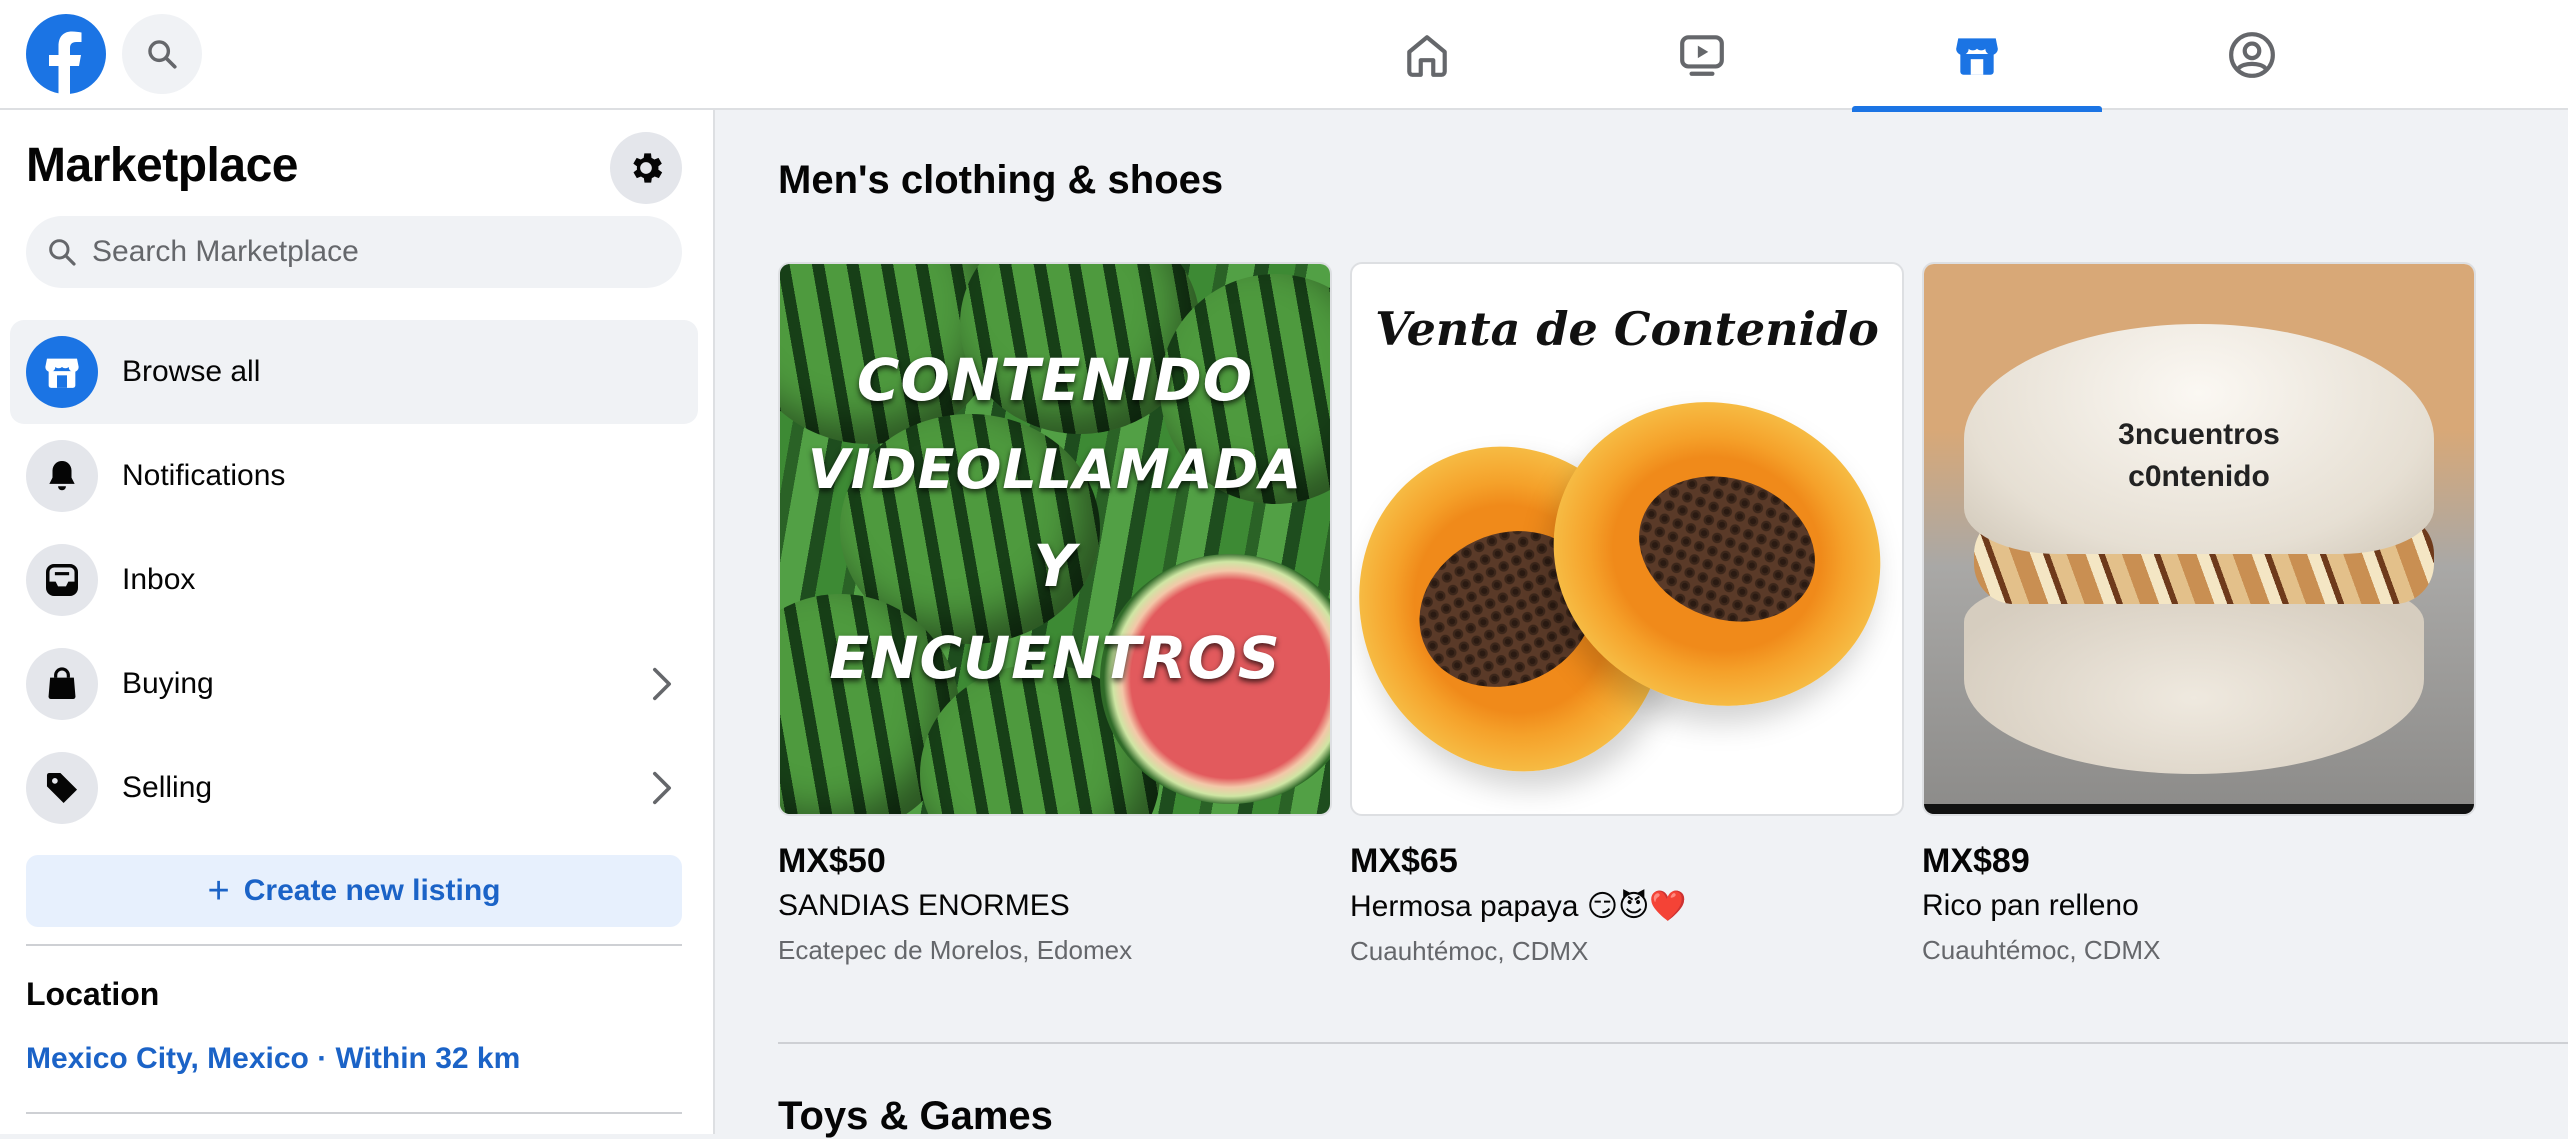 The image size is (2568, 1139). Describe the element at coordinates (1976, 861) in the screenshot. I see `listing-price: MX$89` at that location.